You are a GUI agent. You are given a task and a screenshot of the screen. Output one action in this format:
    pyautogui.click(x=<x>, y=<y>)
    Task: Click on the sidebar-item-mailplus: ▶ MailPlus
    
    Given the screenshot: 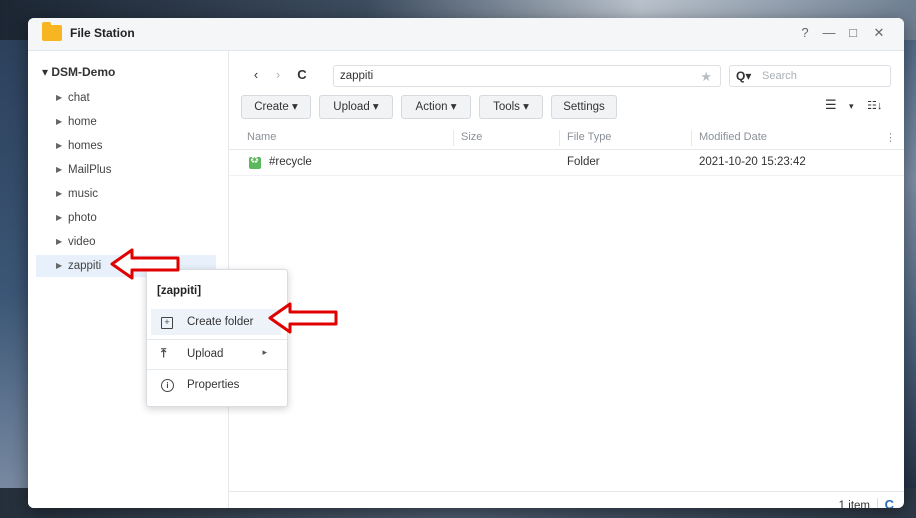 What is the action you would take?
    pyautogui.click(x=126, y=170)
    